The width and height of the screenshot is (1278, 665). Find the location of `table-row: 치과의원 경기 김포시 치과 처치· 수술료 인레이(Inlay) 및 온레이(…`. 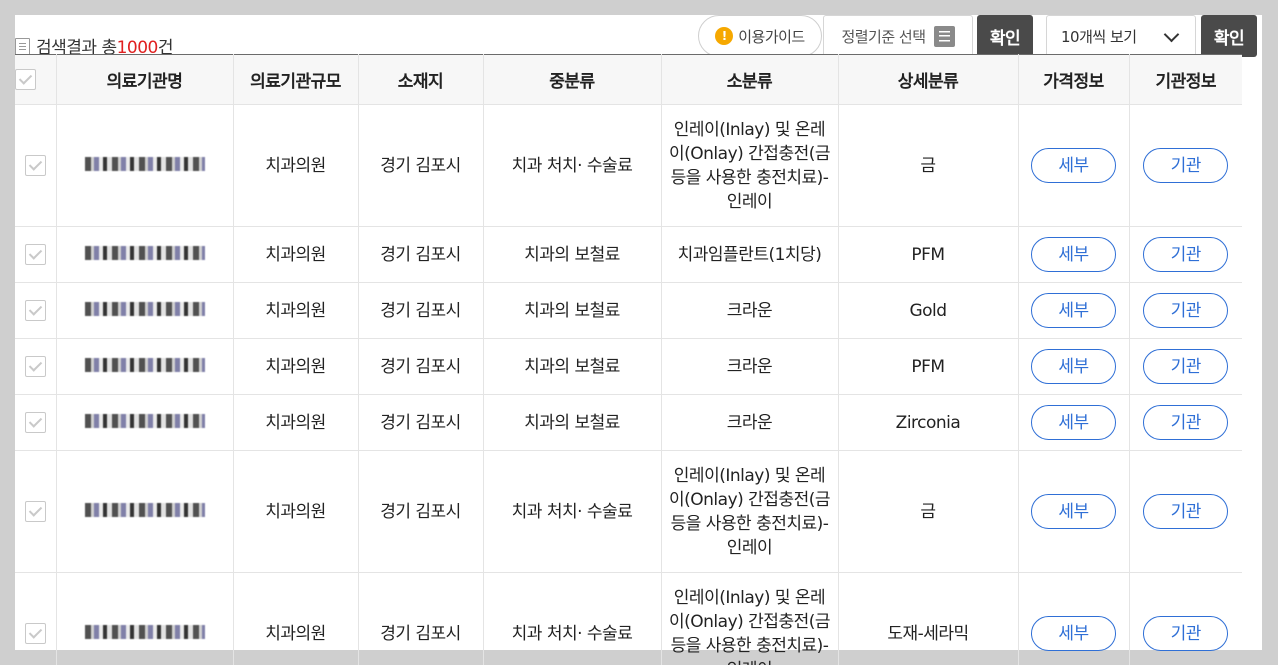

table-row: 치과의원 경기 김포시 치과 처치· 수술료 인레이(Inlay) 및 온레이(… is located at coordinates (628, 618).